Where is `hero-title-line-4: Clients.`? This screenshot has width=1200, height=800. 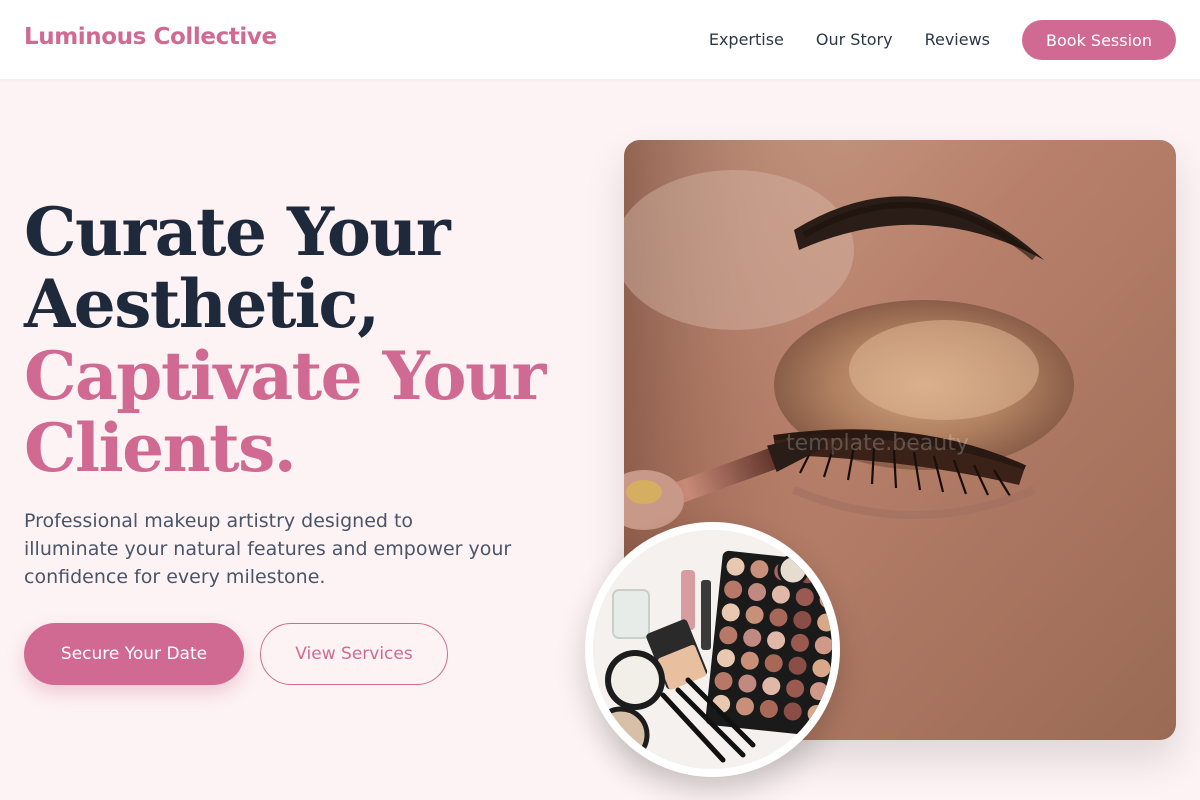 hero-title-line-4: Clients. is located at coordinates (160, 448).